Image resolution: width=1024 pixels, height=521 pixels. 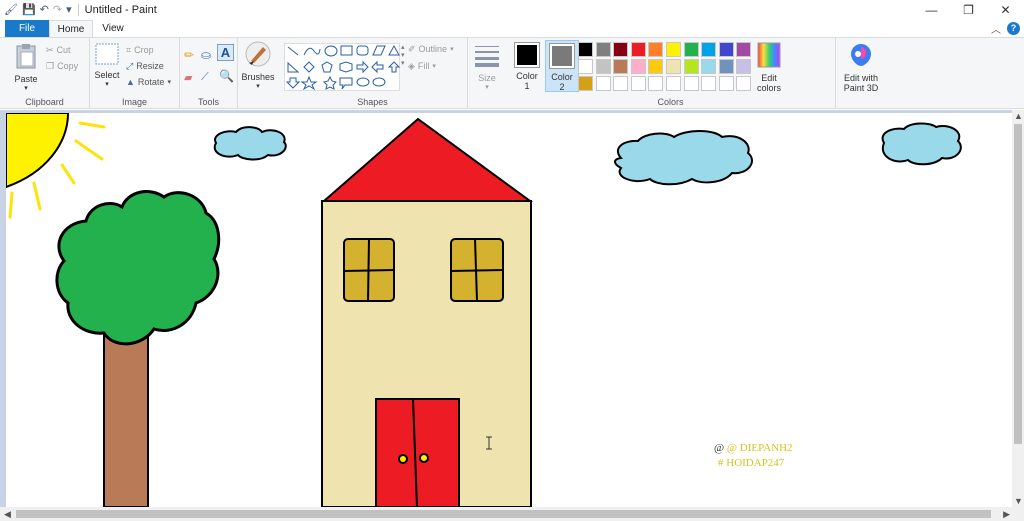 I want to click on undo-icon: ↶, so click(x=44, y=10).